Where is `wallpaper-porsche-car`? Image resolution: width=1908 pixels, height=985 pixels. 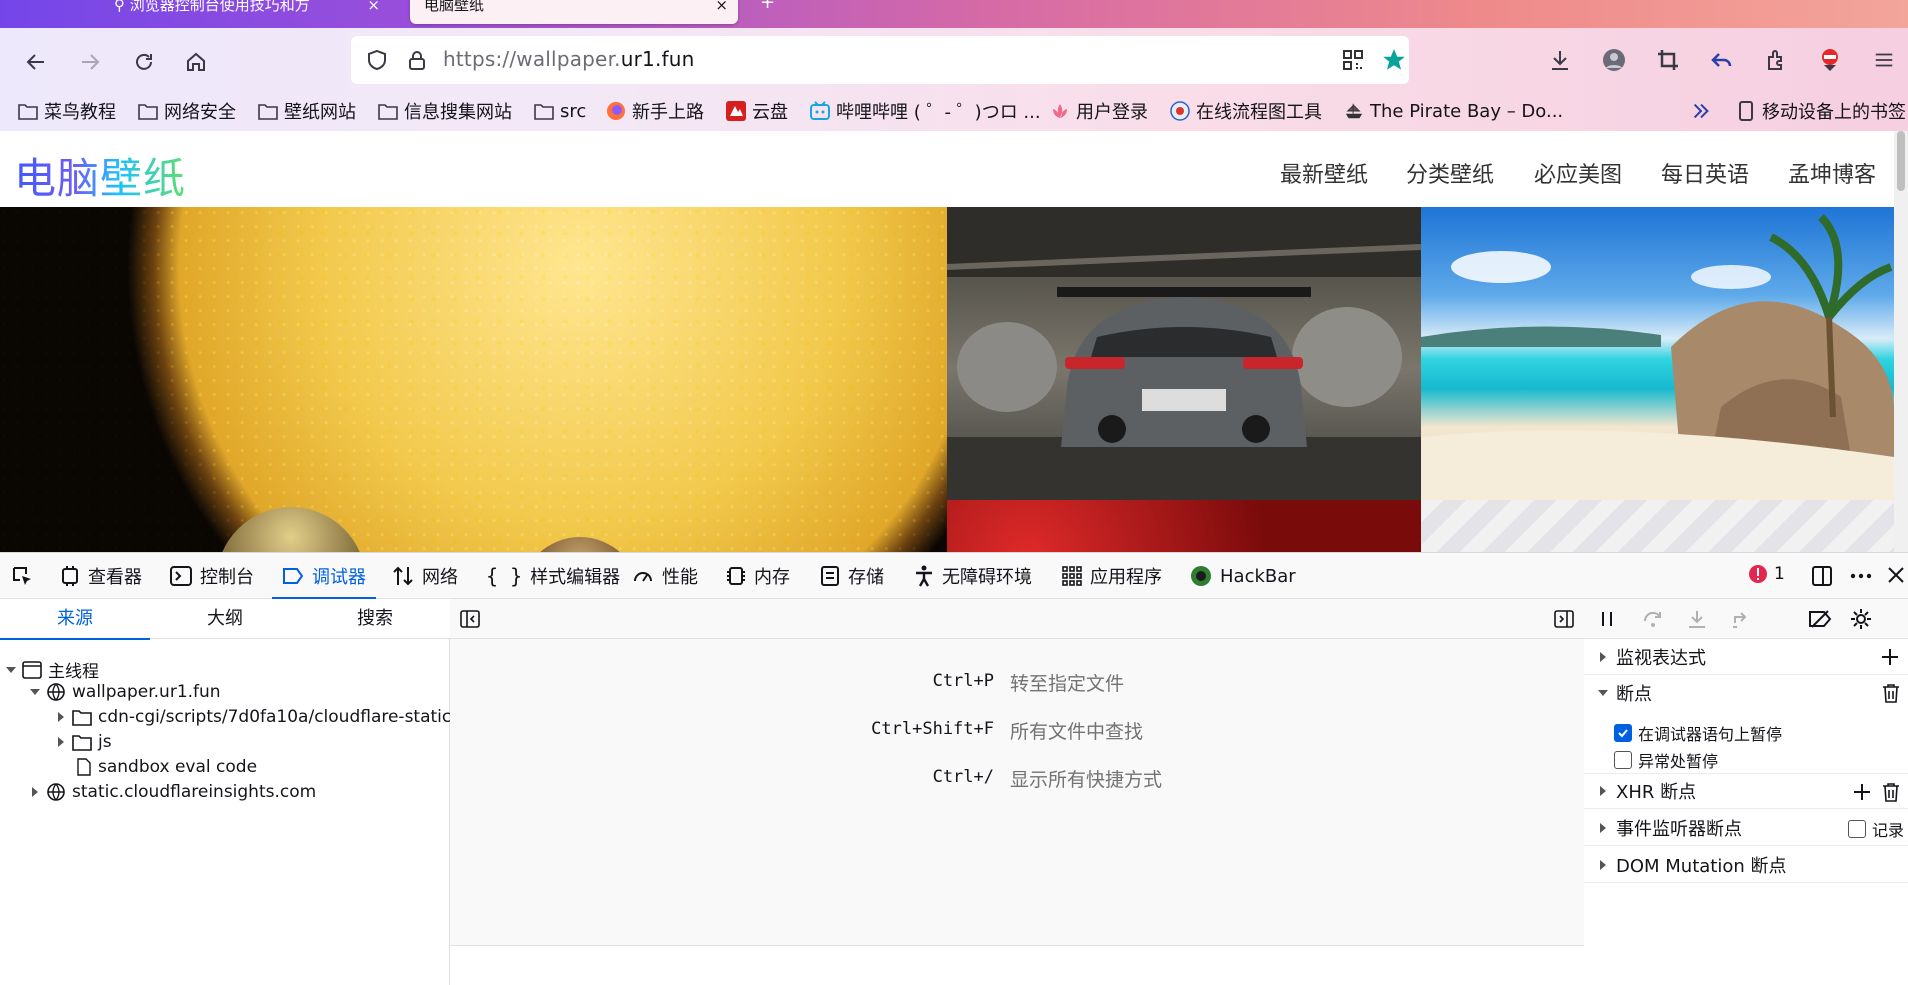 wallpaper-porsche-car is located at coordinates (1184, 353).